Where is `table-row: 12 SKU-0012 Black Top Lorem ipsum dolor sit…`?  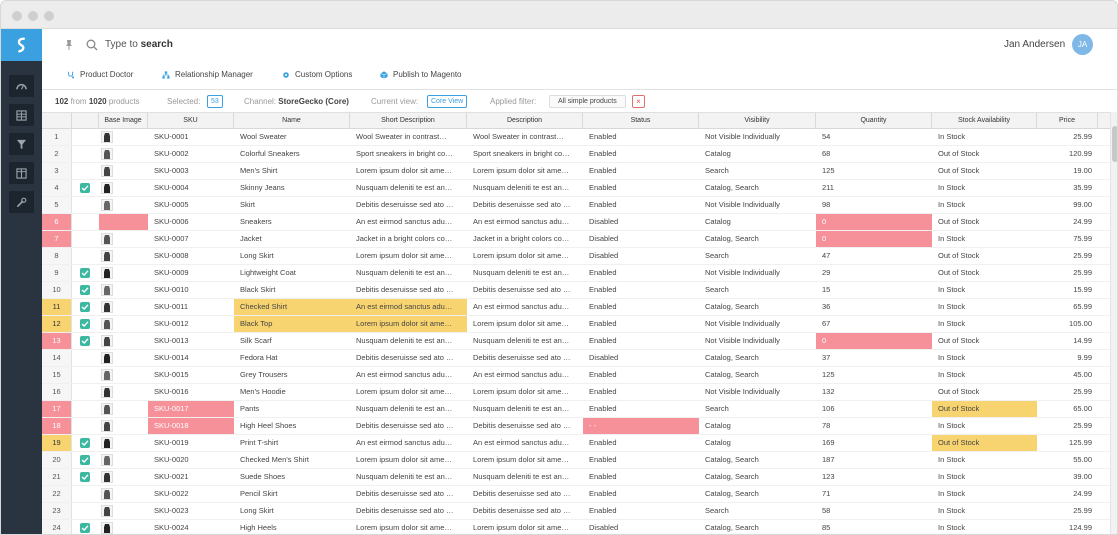 table-row: 12 SKU-0012 Black Top Lorem ipsum dolor sit… is located at coordinates (576, 324).